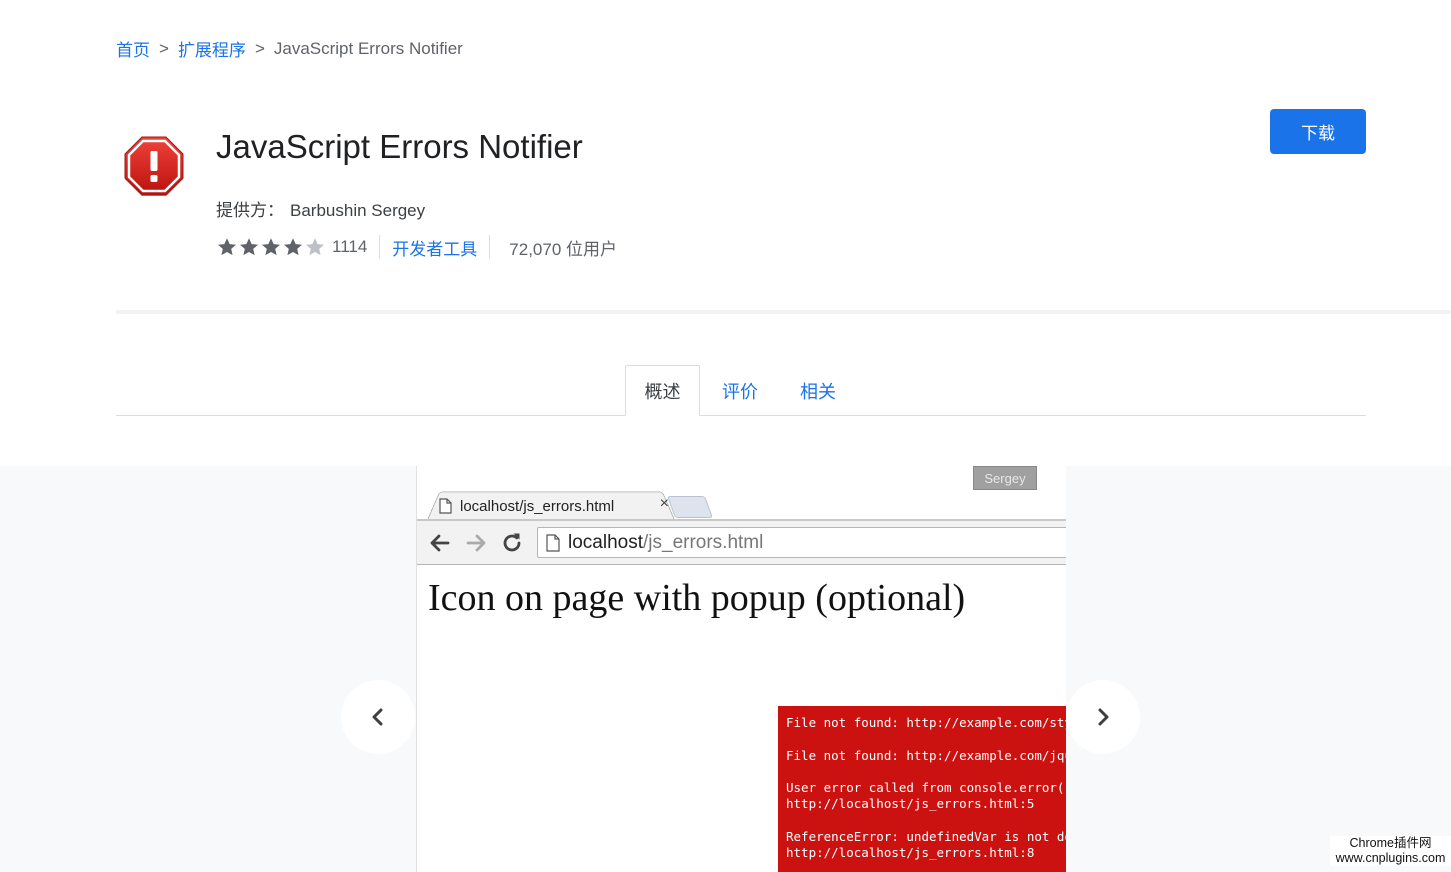 The width and height of the screenshot is (1451, 872). What do you see at coordinates (703, 542) in the screenshot?
I see `url-path: /js_errors.html` at bounding box center [703, 542].